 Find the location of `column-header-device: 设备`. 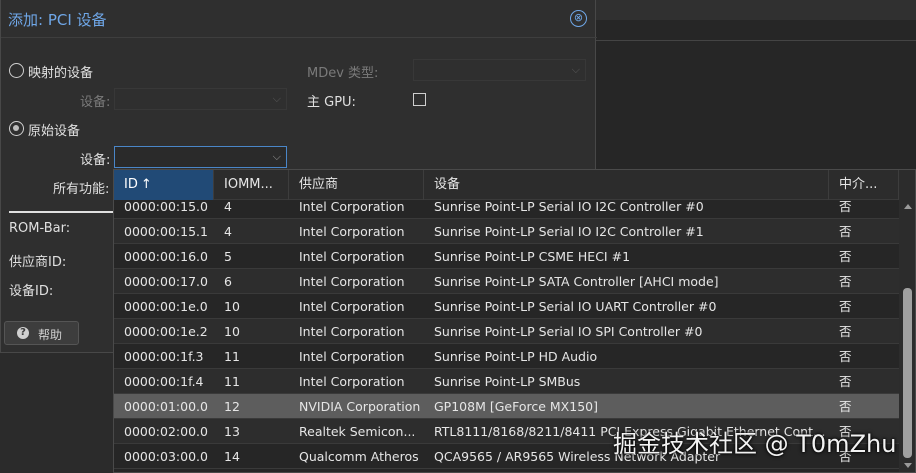

column-header-device: 设备 is located at coordinates (626, 185).